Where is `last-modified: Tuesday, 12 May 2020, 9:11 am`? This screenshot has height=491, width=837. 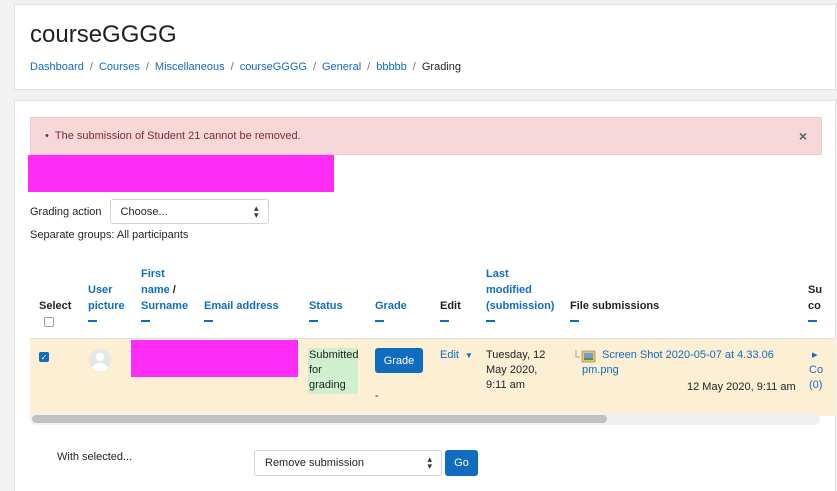 last-modified: Tuesday, 12 May 2020, 9:11 am is located at coordinates (515, 370).